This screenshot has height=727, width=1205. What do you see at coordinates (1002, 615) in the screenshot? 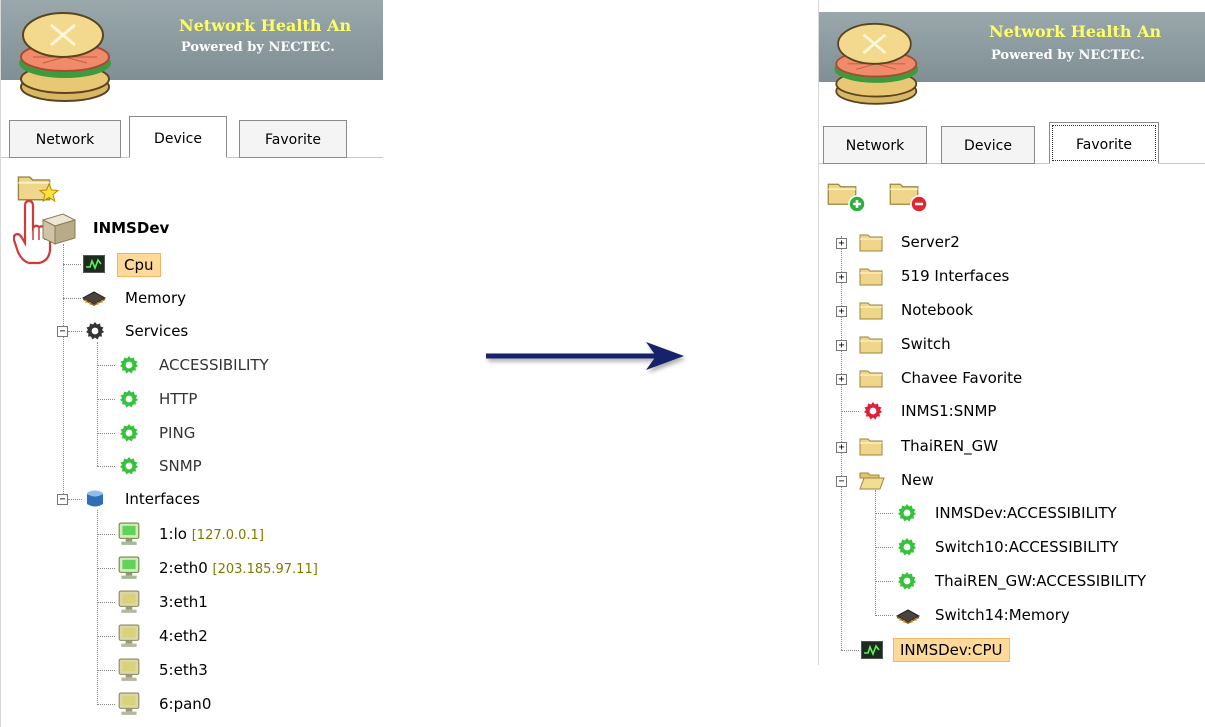
I see `memory-label: Switch14:Memory` at bounding box center [1002, 615].